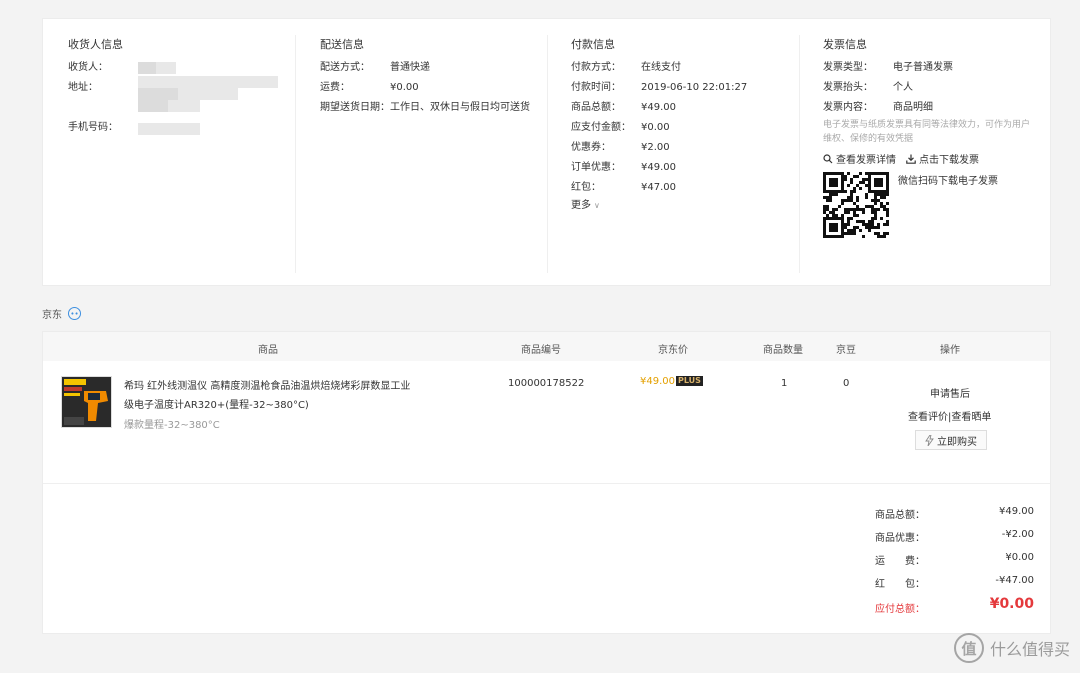 The image size is (1080, 673). I want to click on payment-more-link: 更多 ∨, so click(585, 206).